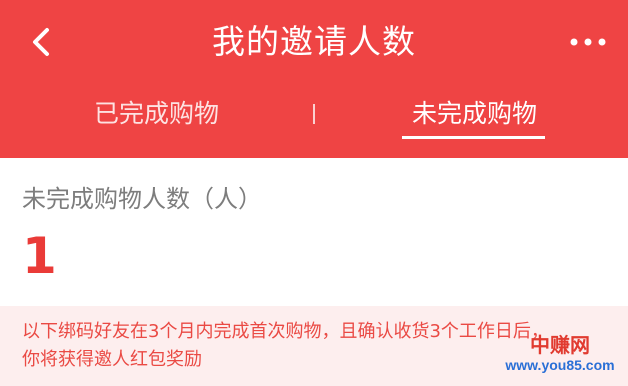 The image size is (628, 386). Describe the element at coordinates (560, 345) in the screenshot. I see `watermark-name: 中赚网` at that location.